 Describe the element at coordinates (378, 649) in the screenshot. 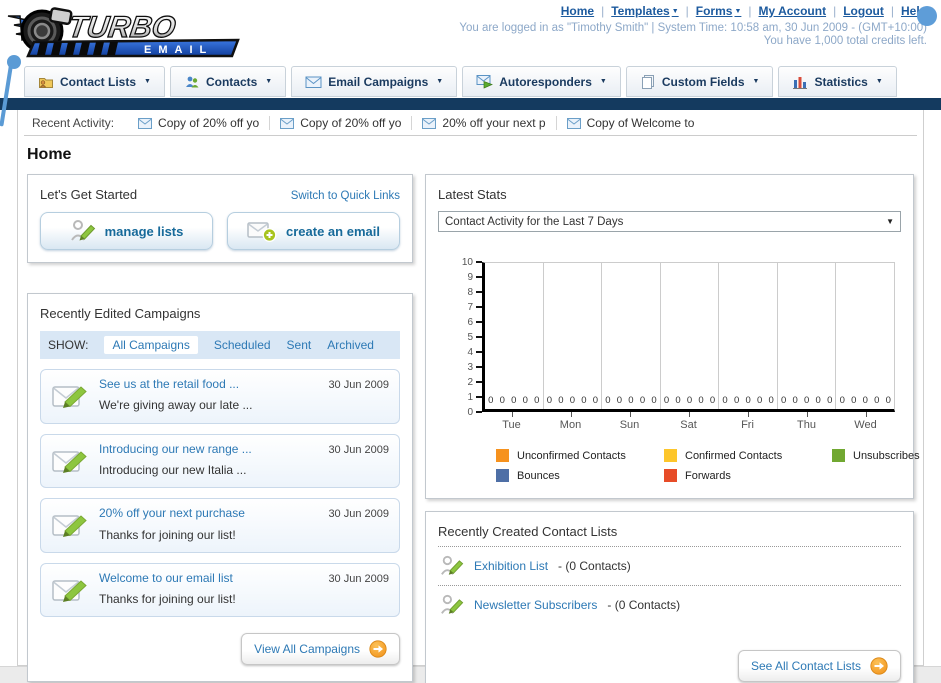

I see `arrow-circle-icon` at that location.